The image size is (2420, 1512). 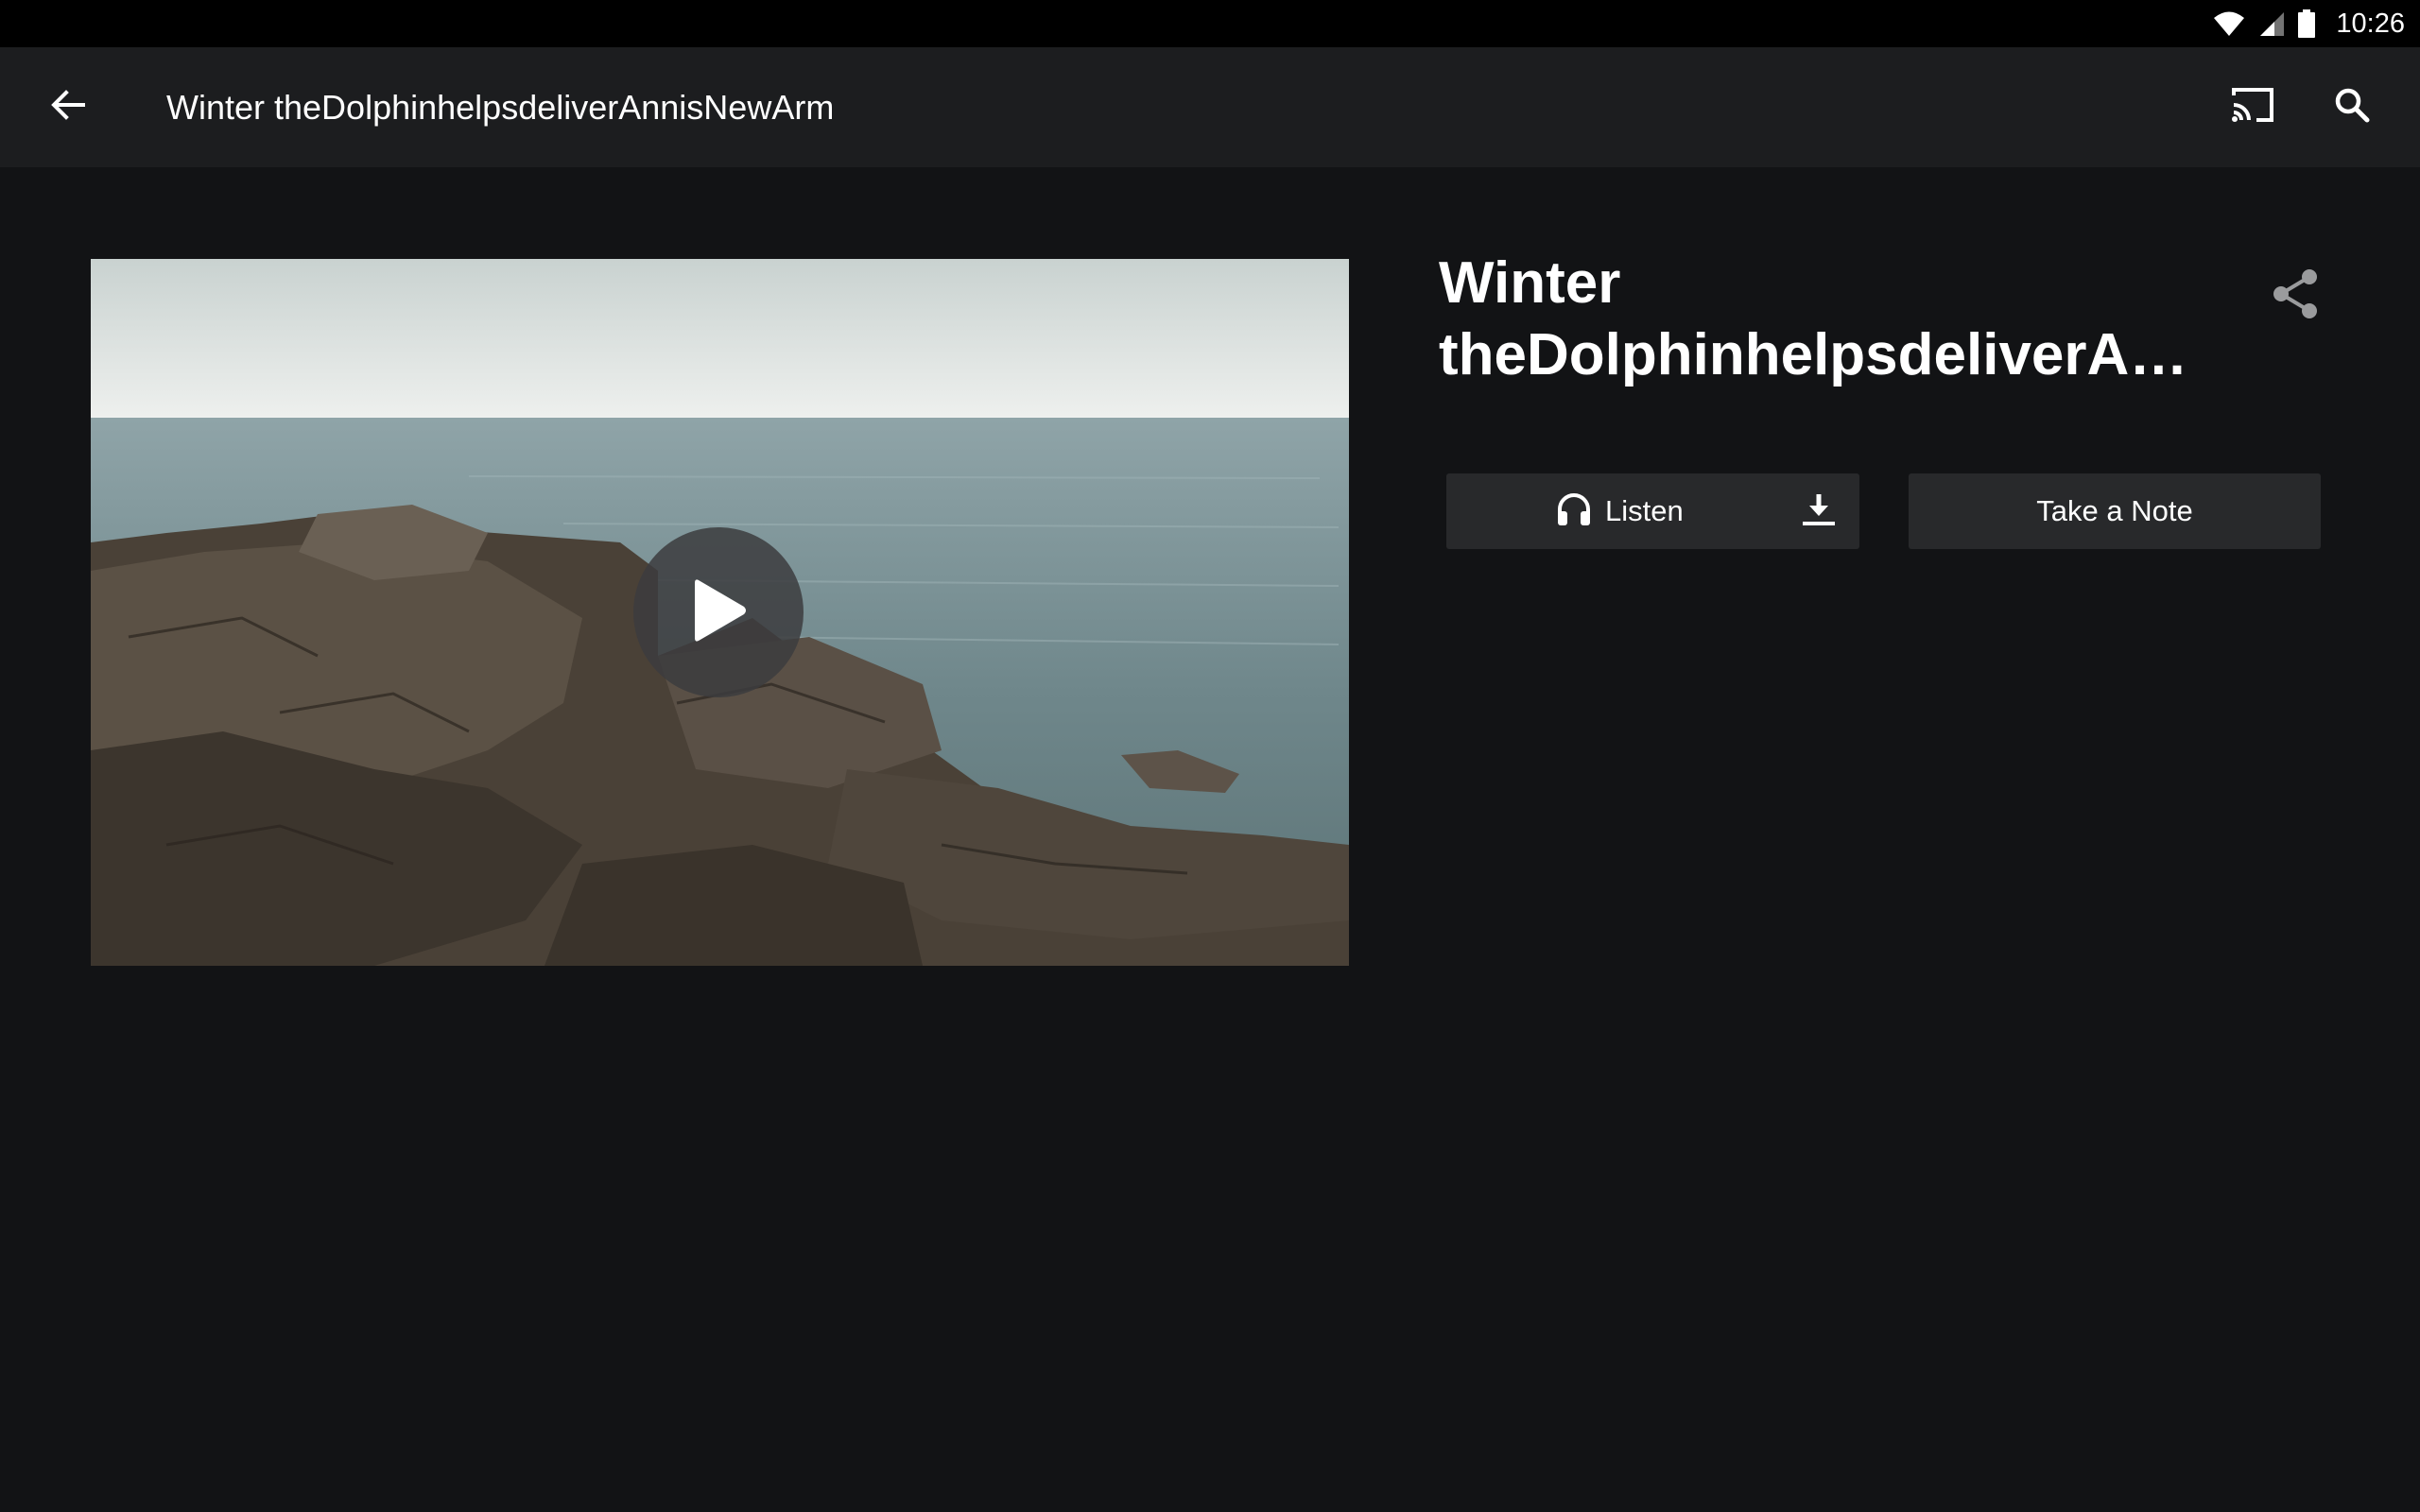 I want to click on toolbar-title: Winter theDolphinhelpsdeliverAnnisNewArm, so click(x=501, y=107).